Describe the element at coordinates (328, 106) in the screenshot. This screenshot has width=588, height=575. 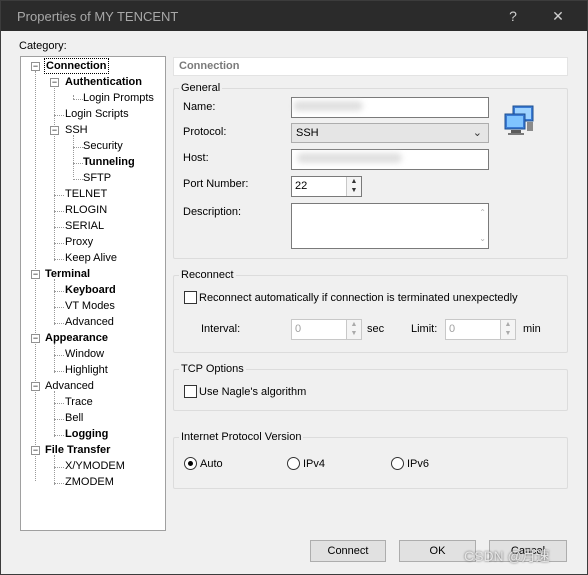
I see `name-redaction` at that location.